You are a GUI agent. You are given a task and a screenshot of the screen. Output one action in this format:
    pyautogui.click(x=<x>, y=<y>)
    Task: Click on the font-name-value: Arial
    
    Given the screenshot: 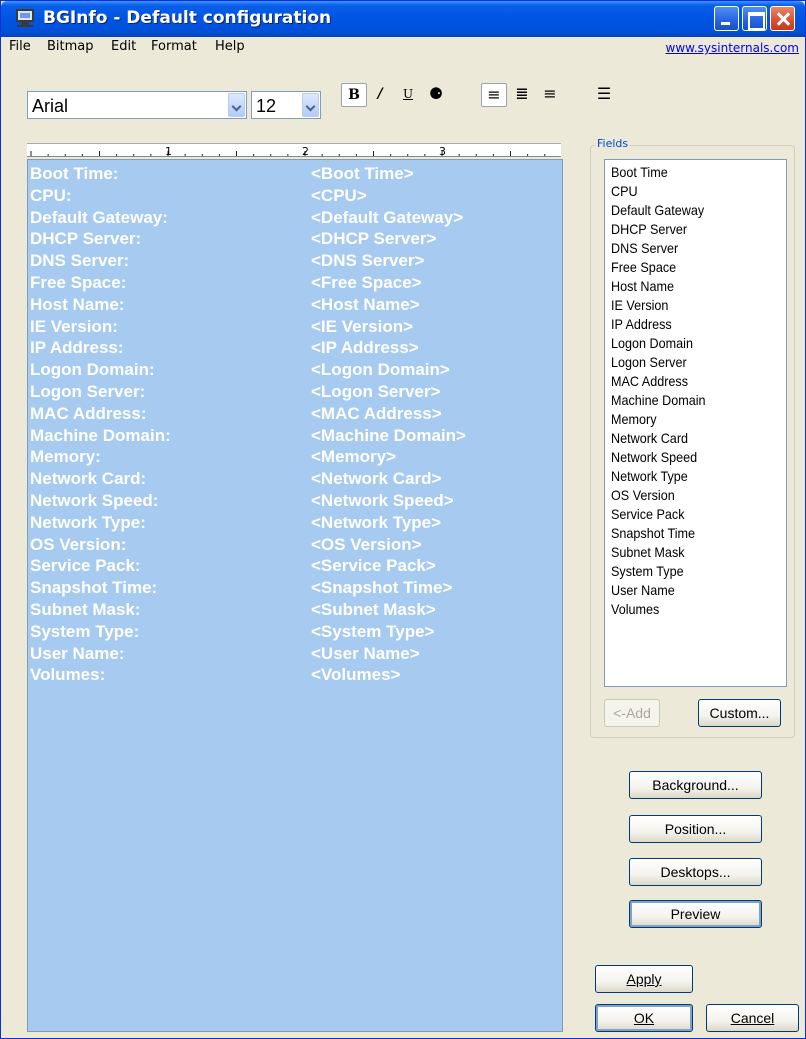 What is the action you would take?
    pyautogui.click(x=50, y=106)
    